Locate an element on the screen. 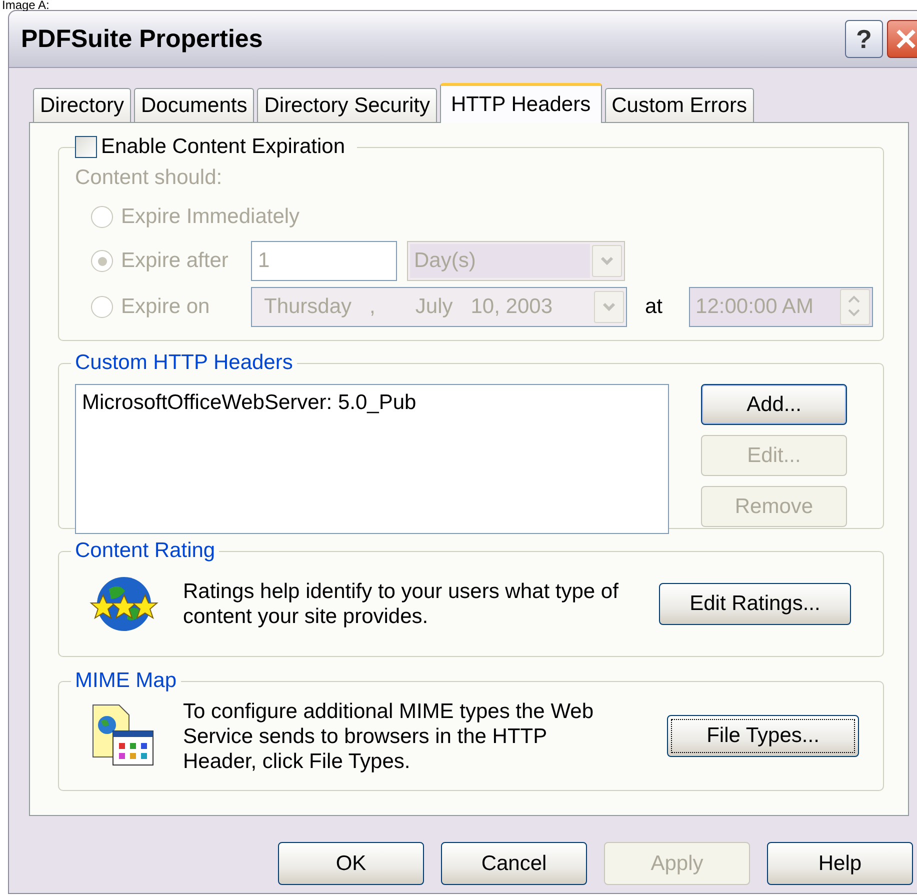  list-item: MicrosoftOfficeWebServer: 5.0_Pub is located at coordinates (372, 403).